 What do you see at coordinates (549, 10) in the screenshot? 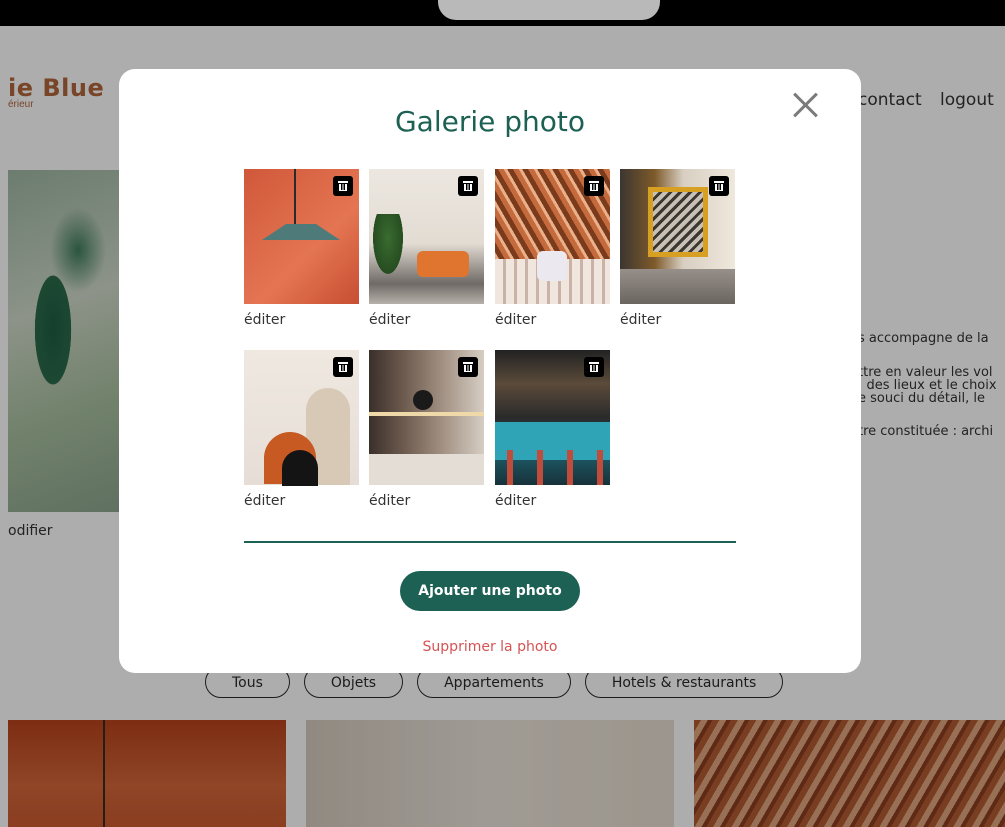
I see `browser-notch` at bounding box center [549, 10].